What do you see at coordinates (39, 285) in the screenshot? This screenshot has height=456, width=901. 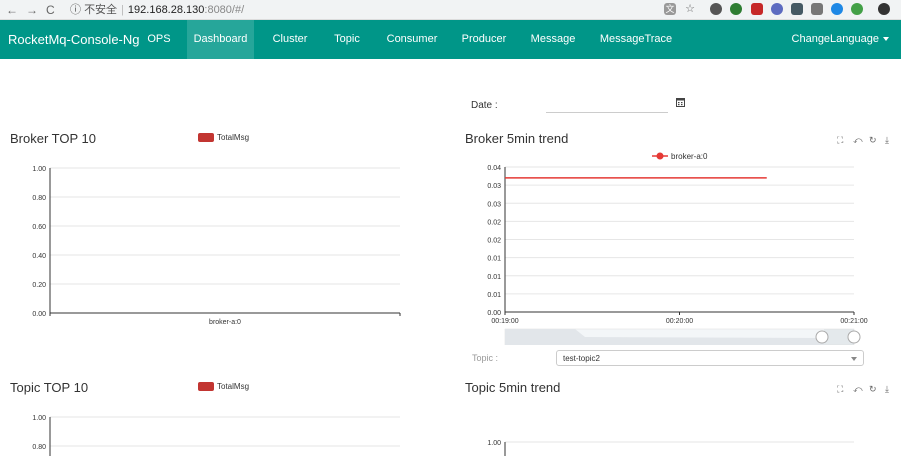 I see `y-tick-label: 0.20` at bounding box center [39, 285].